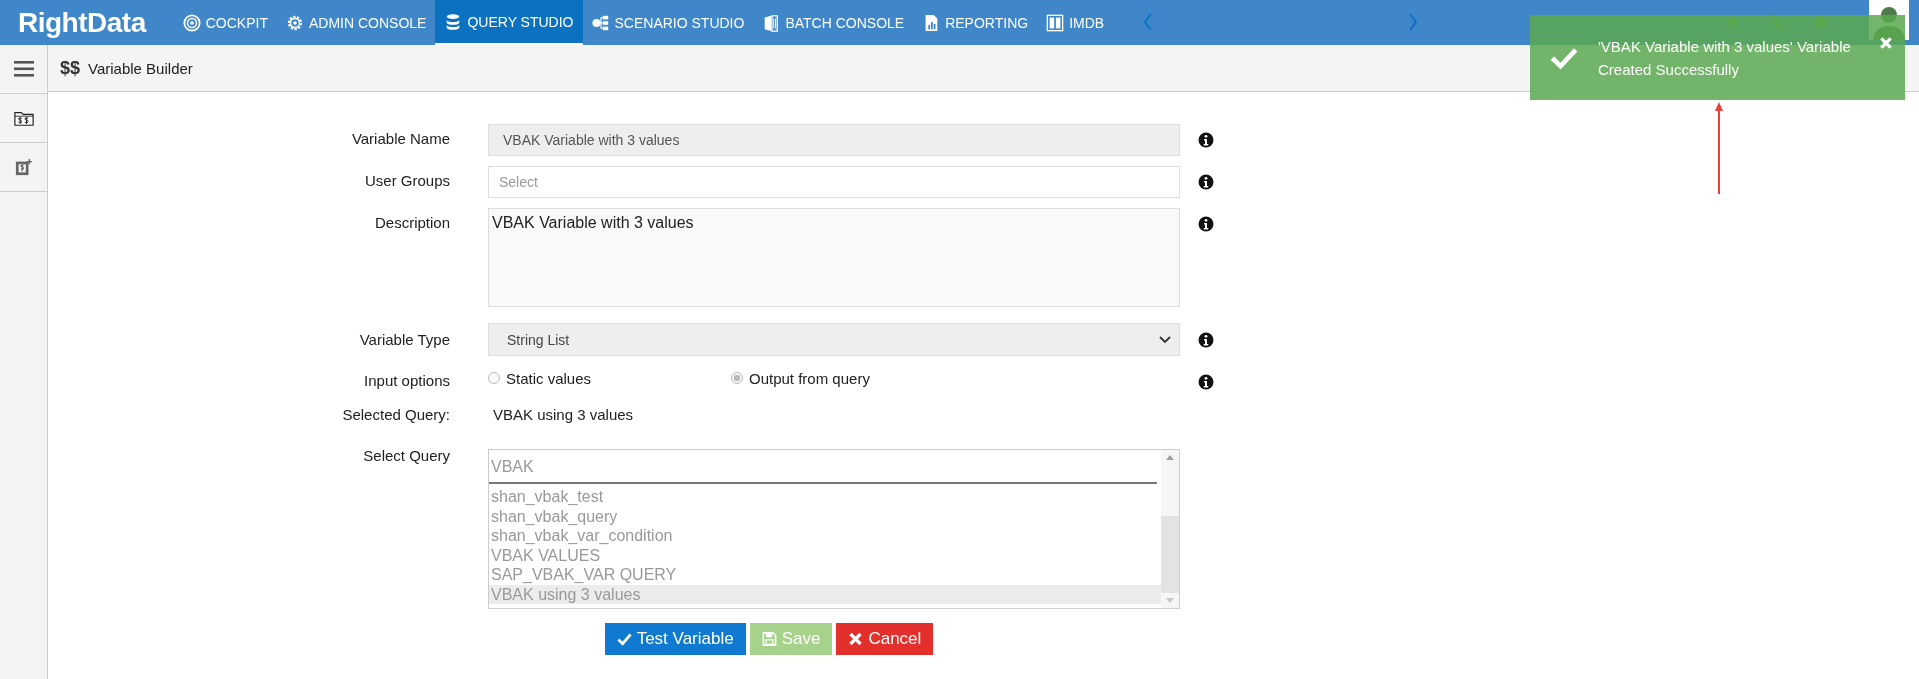 The height and width of the screenshot is (679, 1919). Describe the element at coordinates (1075, 22) in the screenshot. I see `nav-tab: IMDB` at that location.